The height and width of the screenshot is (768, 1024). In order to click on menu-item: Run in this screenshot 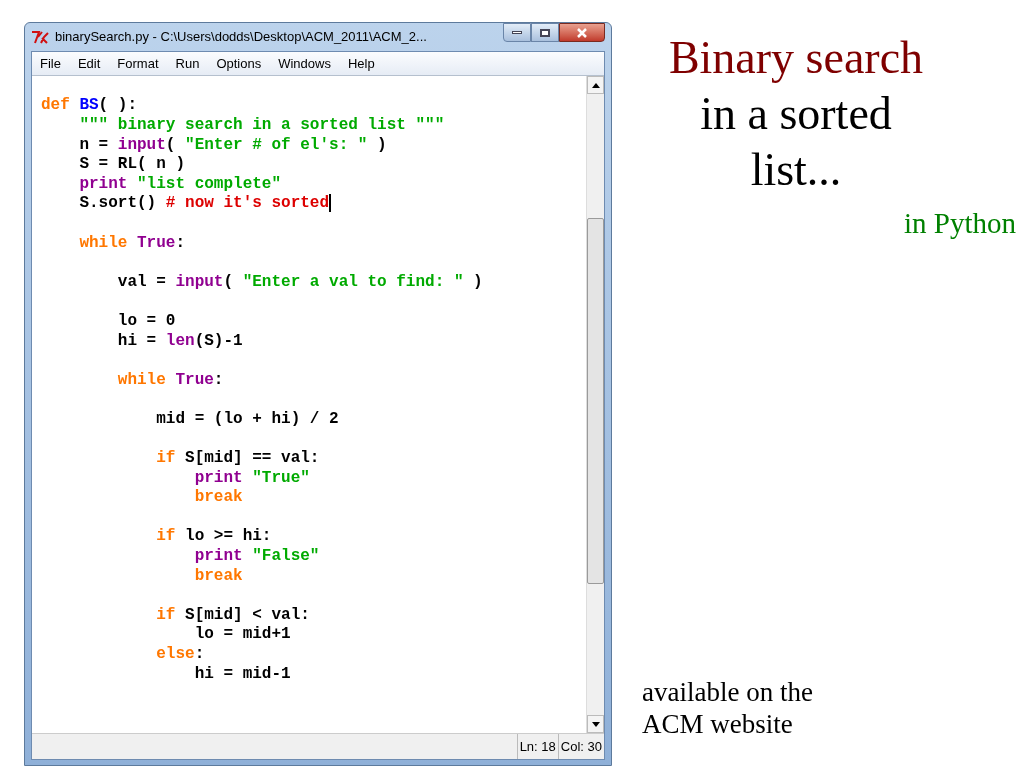, I will do `click(187, 63)`.